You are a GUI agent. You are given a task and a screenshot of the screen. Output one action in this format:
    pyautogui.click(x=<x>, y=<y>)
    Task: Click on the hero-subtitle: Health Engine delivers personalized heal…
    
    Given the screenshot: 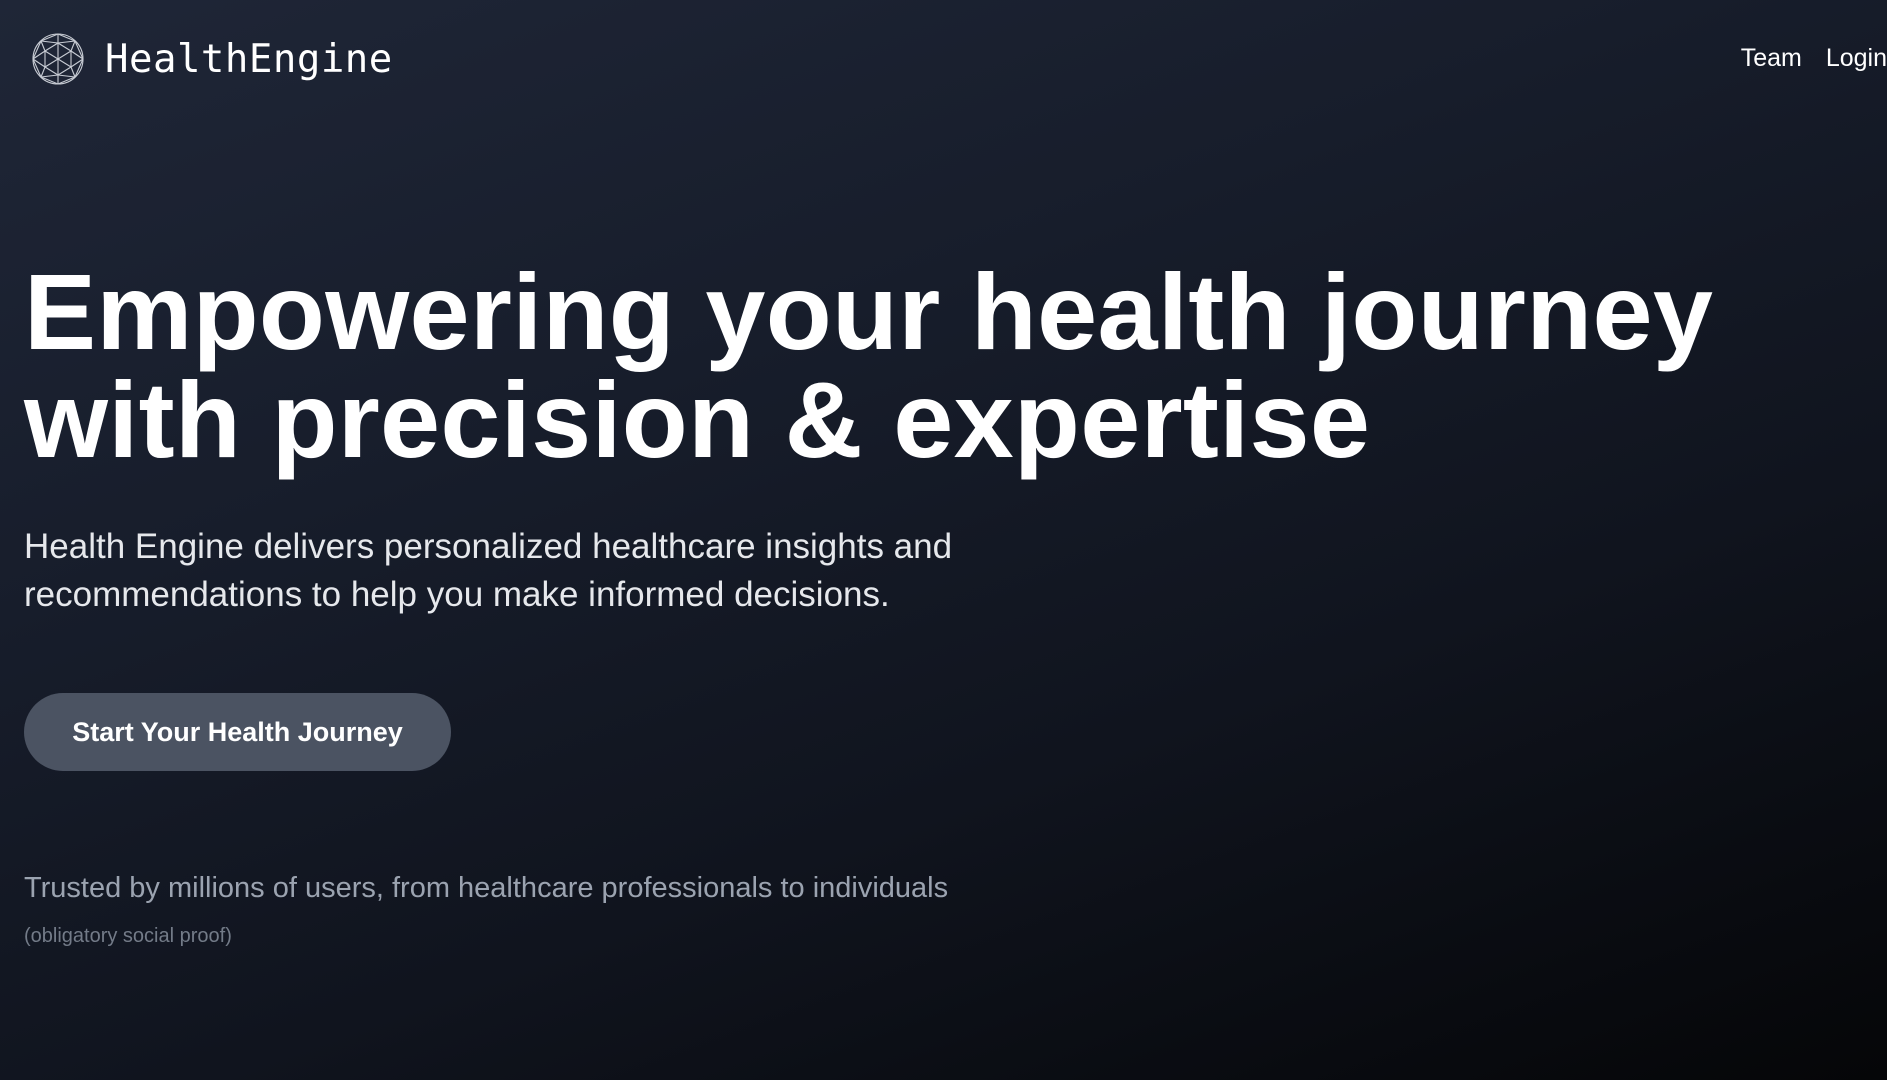 What is the action you would take?
    pyautogui.click(x=544, y=571)
    